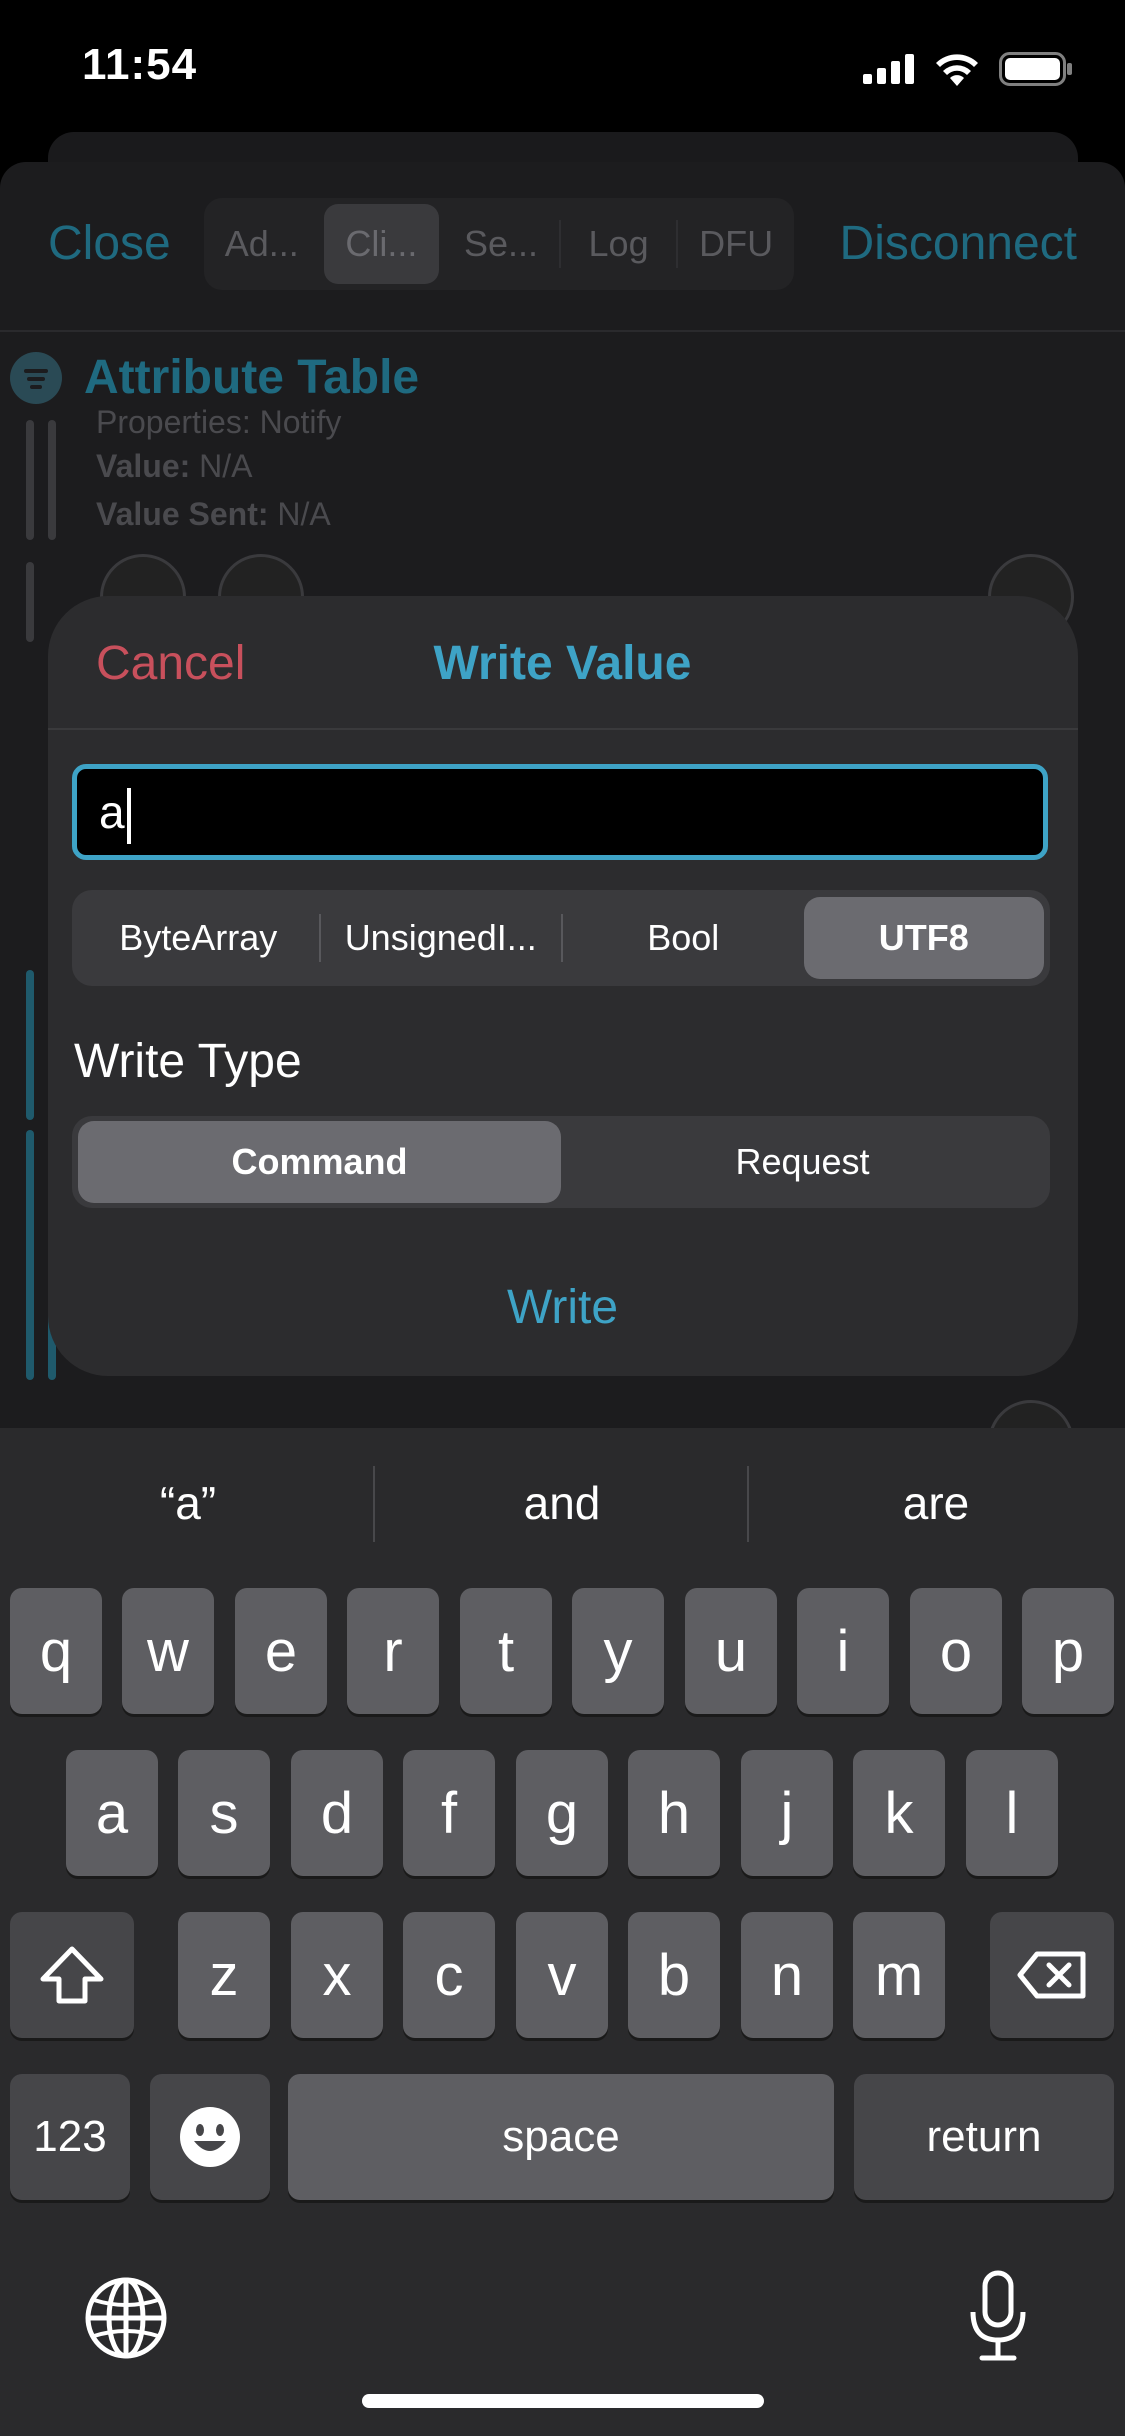  Describe the element at coordinates (674, 1975) in the screenshot. I see `key-b: b` at that location.